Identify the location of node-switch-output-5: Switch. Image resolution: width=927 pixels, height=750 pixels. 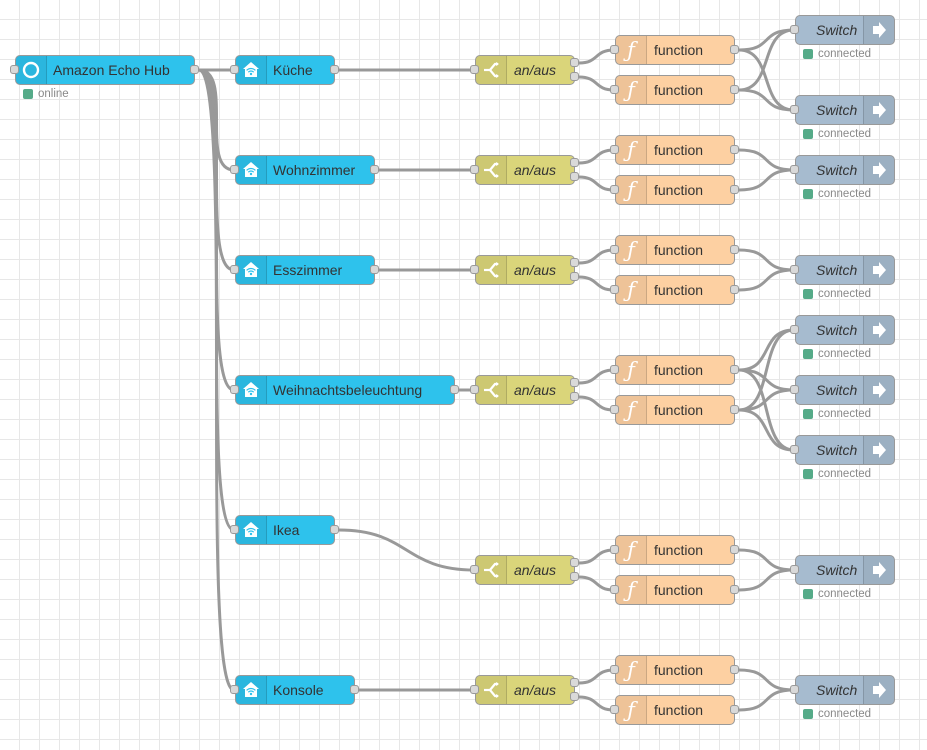
(845, 330).